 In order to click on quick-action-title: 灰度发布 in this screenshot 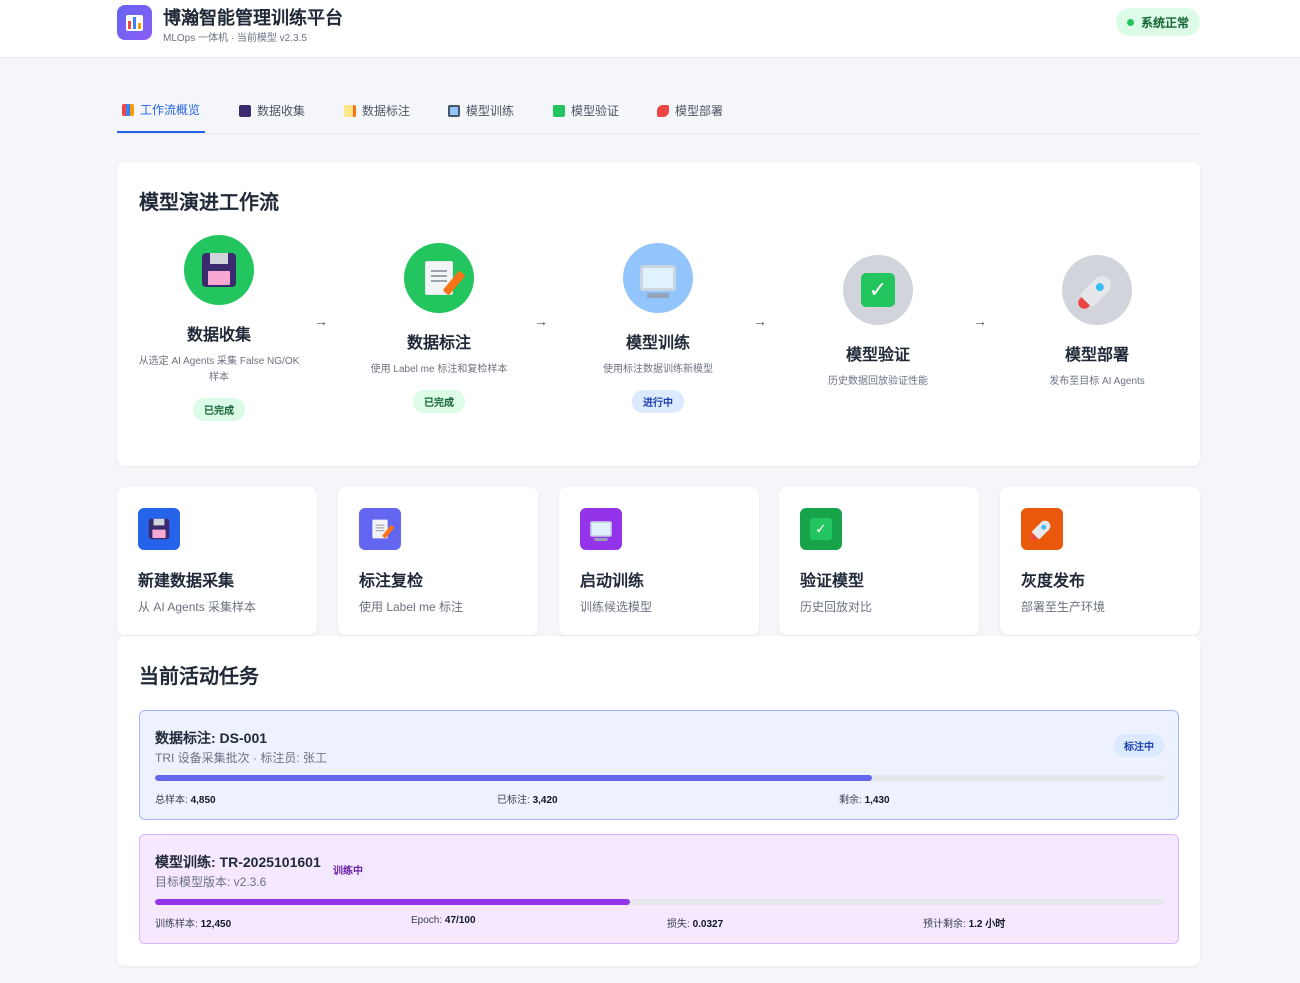, I will do `click(1053, 581)`.